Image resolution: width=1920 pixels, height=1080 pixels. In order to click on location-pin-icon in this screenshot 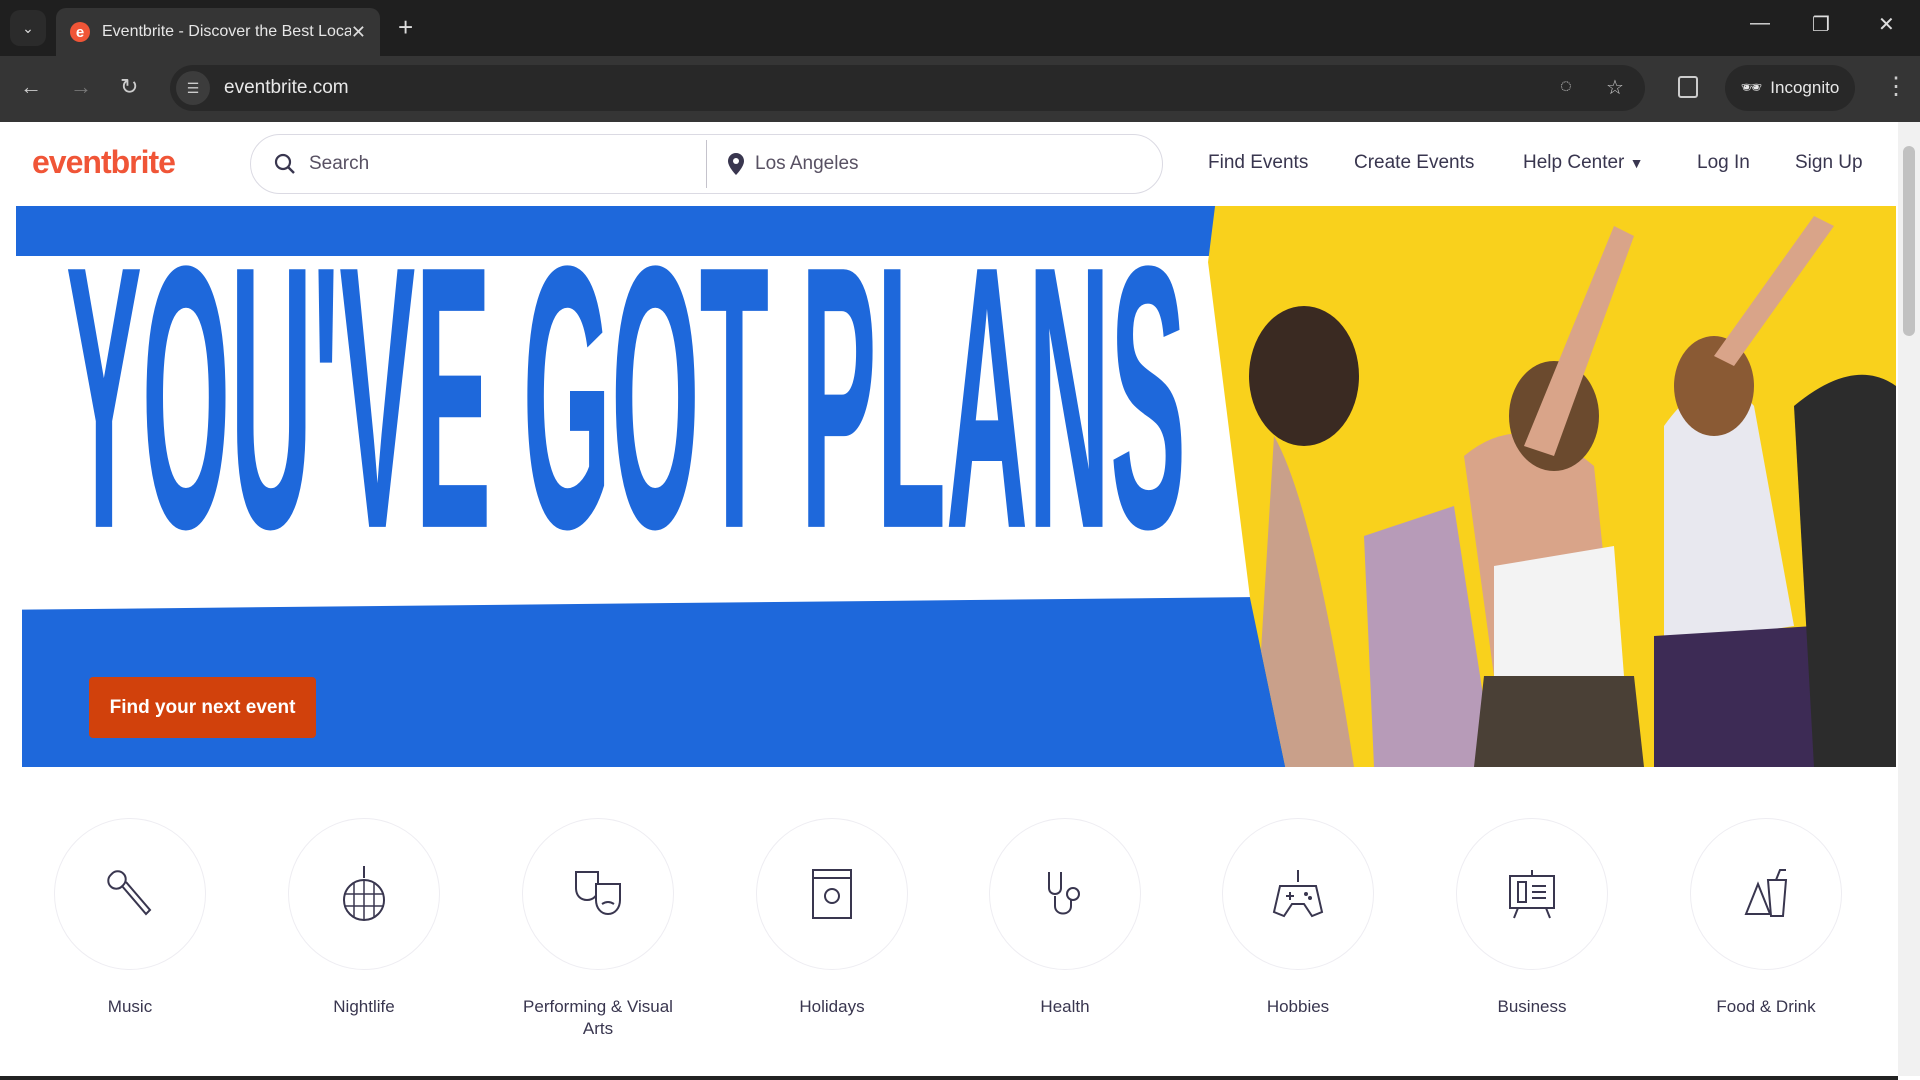, I will do `click(736, 164)`.